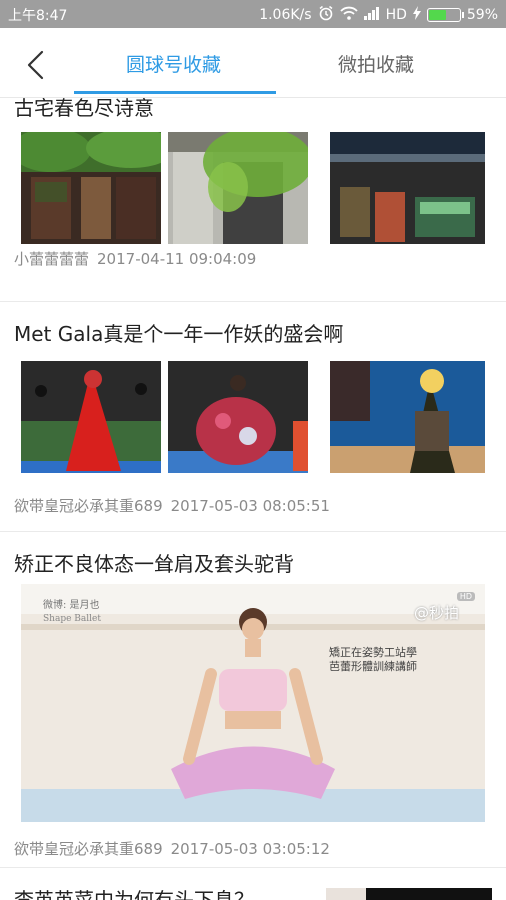 The image size is (506, 900). What do you see at coordinates (38, 16) in the screenshot?
I see `status-time: 上午8:47` at bounding box center [38, 16].